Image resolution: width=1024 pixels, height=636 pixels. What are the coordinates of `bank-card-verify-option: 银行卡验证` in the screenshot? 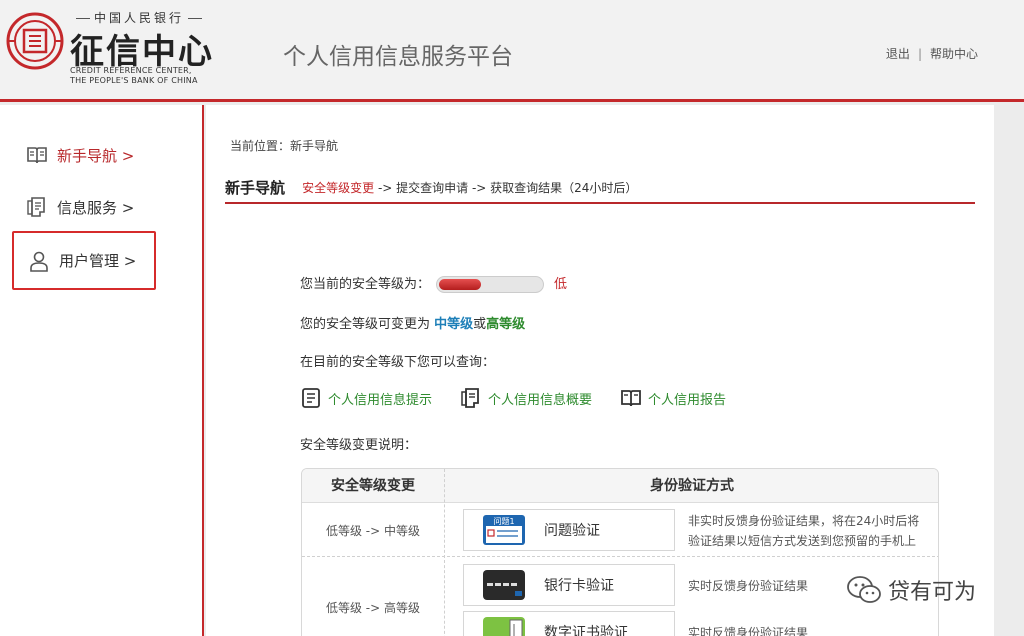 It's located at (569, 585).